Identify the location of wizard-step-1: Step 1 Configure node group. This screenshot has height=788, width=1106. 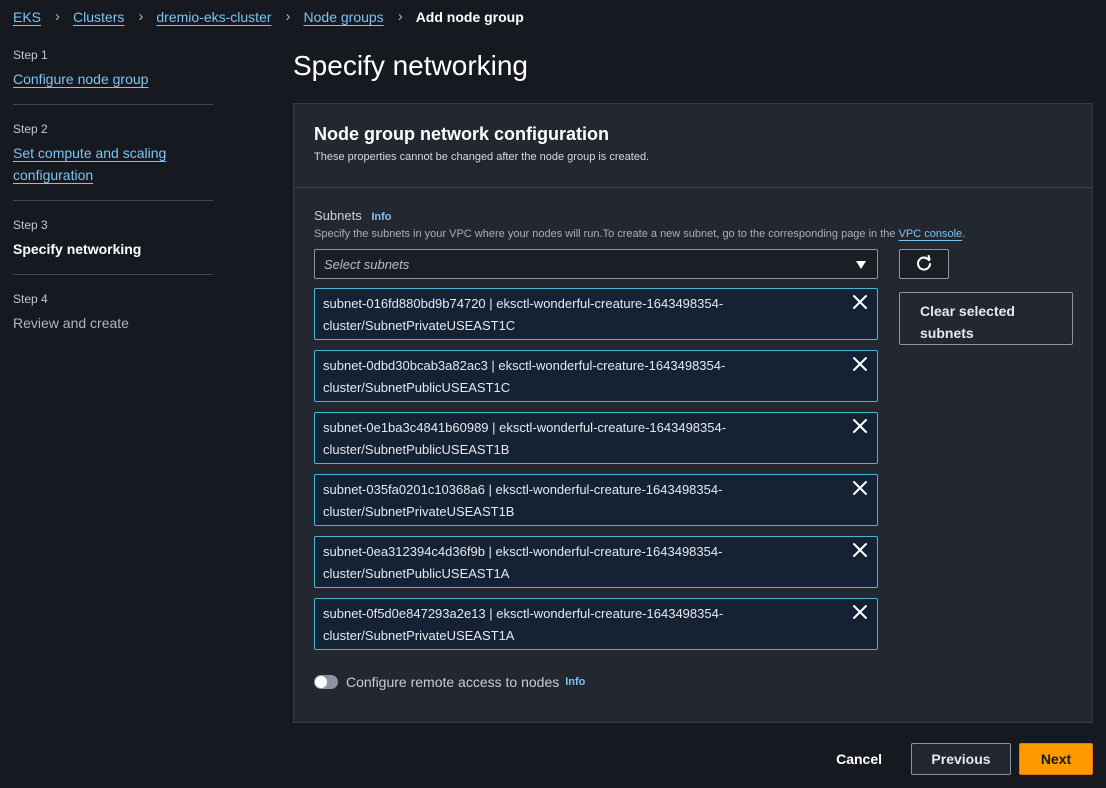
(113, 76).